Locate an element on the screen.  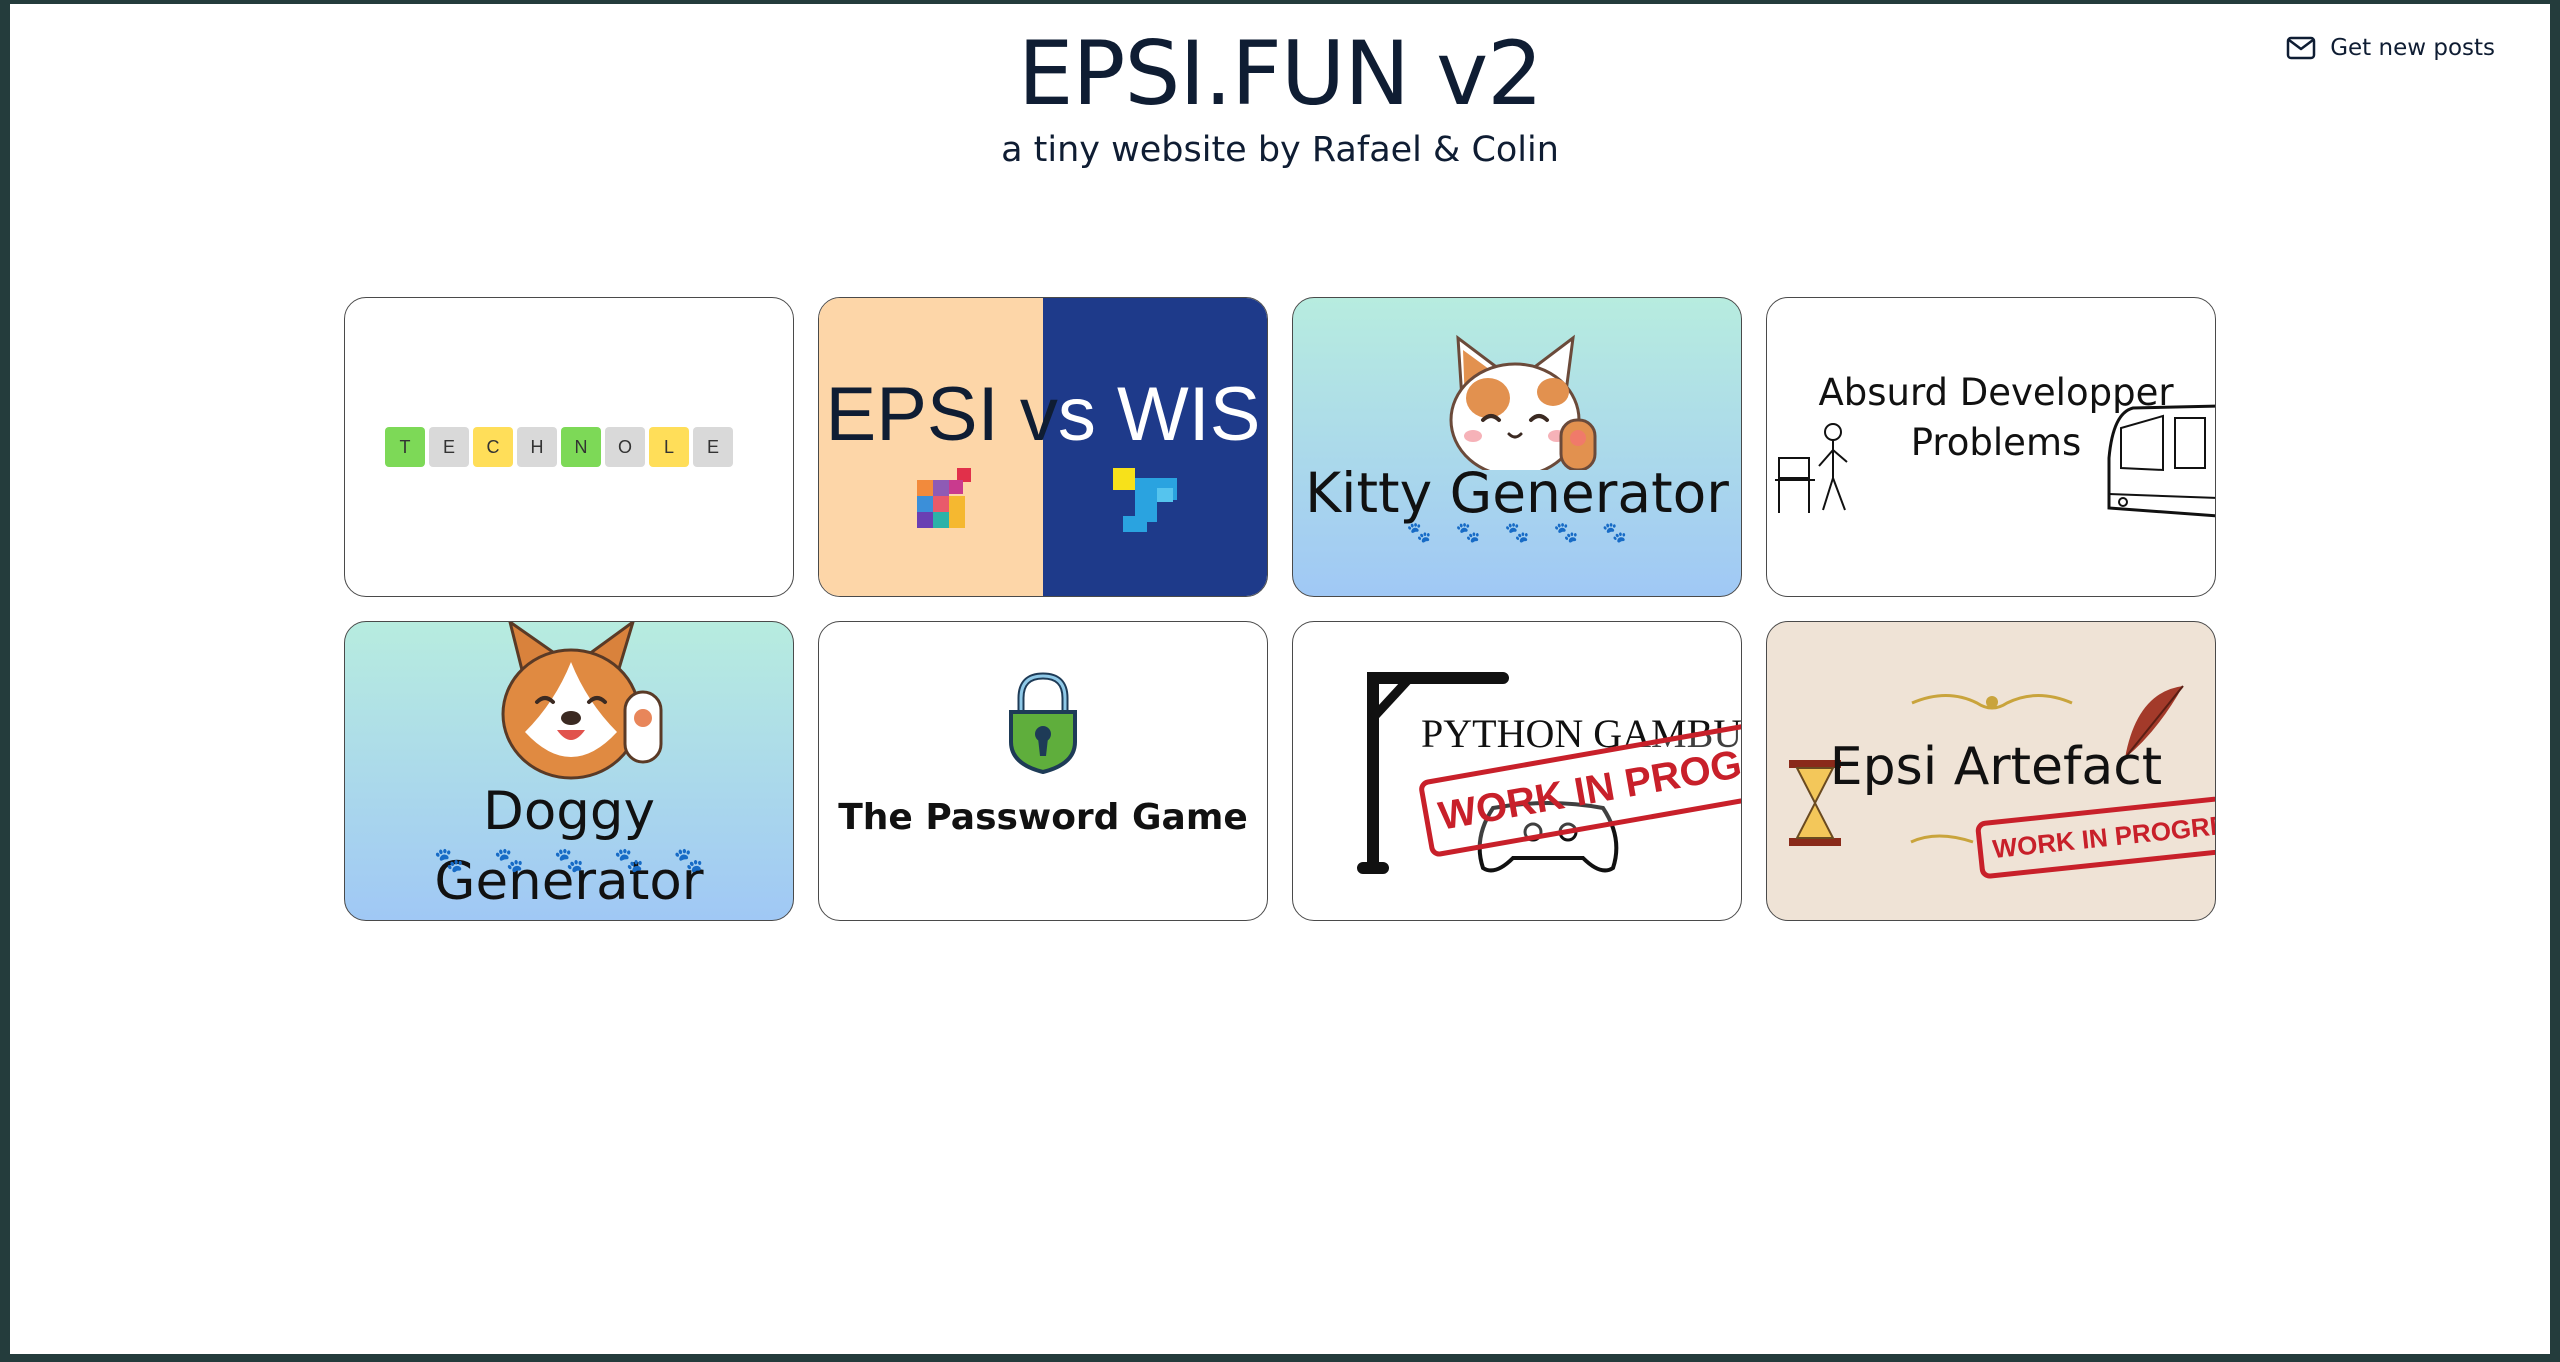
site-title: EPSI.FUN v2 is located at coordinates (1280, 73).